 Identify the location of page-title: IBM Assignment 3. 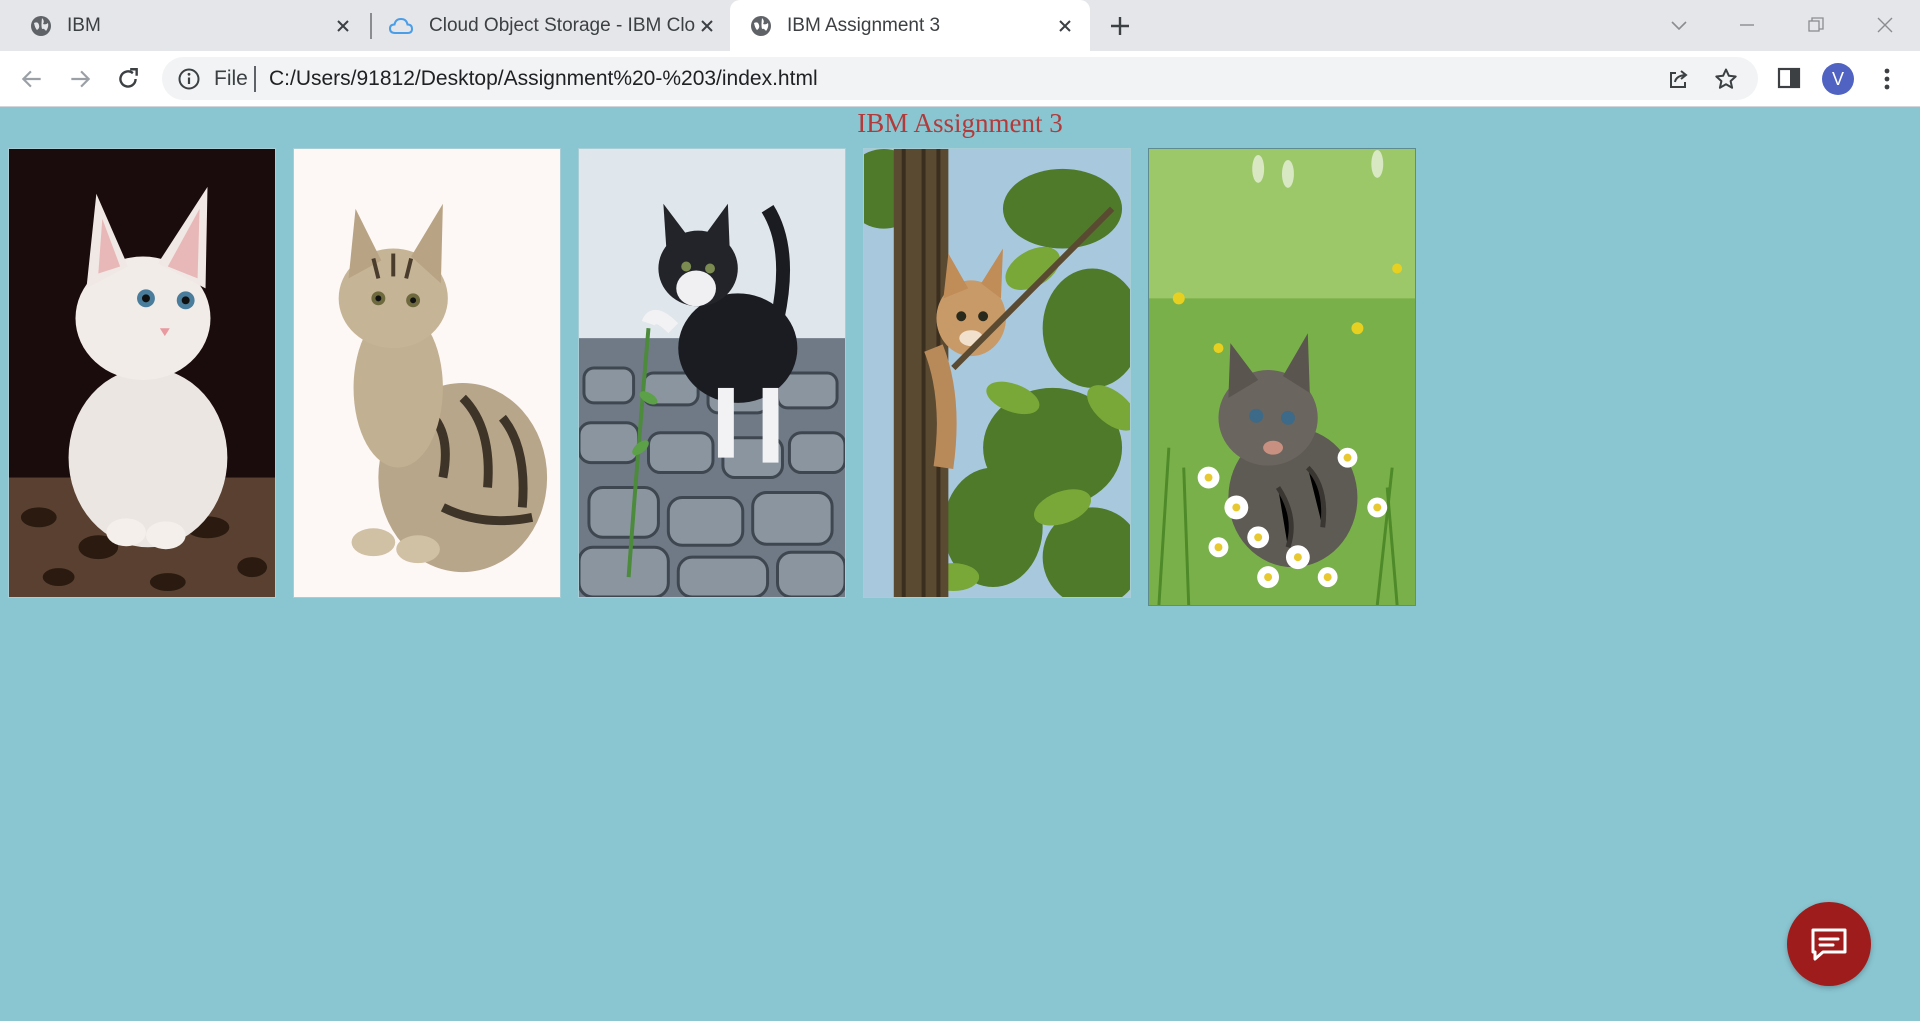
(960, 123).